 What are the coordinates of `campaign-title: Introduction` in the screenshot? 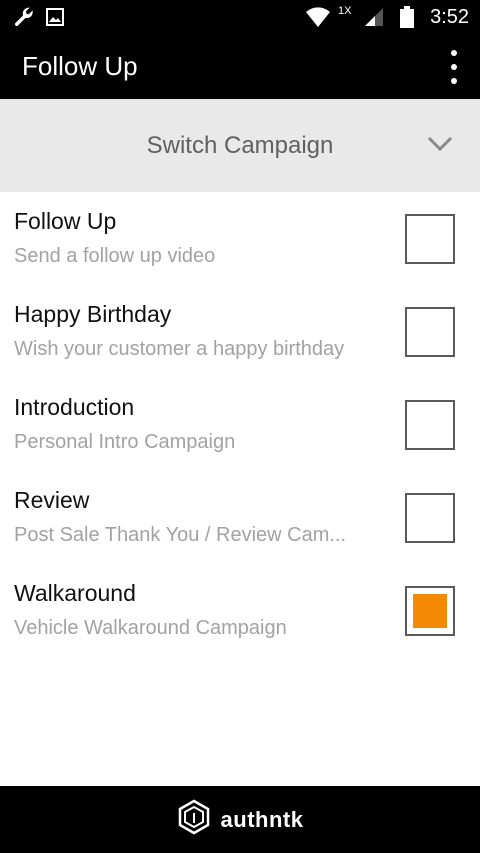 It's located at (74, 407).